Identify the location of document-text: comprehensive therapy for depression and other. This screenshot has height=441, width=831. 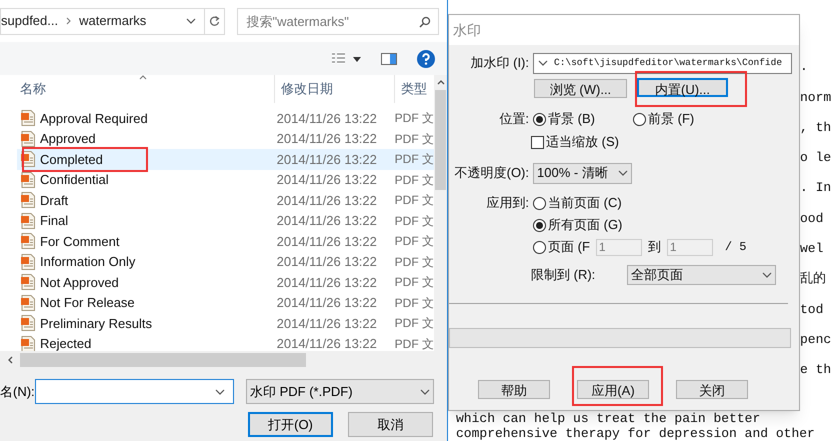
(635, 433).